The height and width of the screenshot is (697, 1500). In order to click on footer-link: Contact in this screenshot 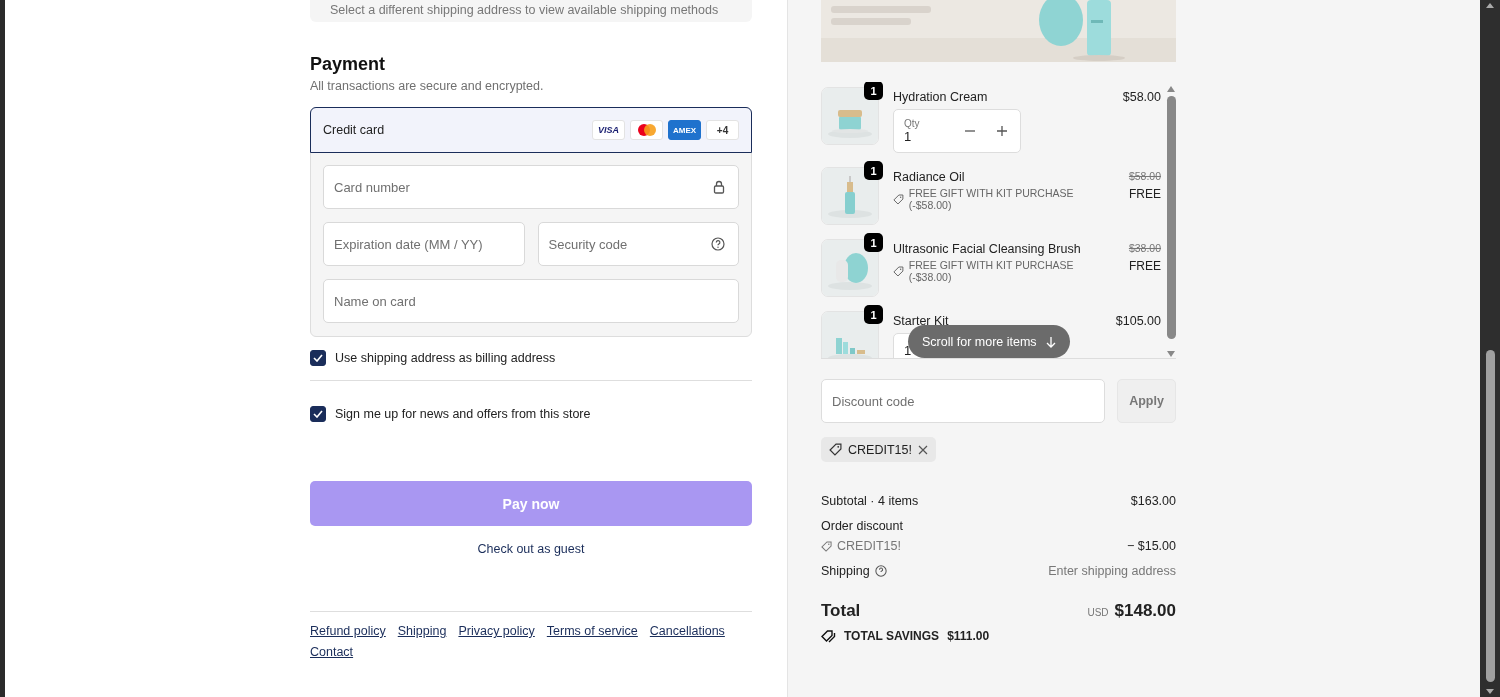, I will do `click(332, 652)`.